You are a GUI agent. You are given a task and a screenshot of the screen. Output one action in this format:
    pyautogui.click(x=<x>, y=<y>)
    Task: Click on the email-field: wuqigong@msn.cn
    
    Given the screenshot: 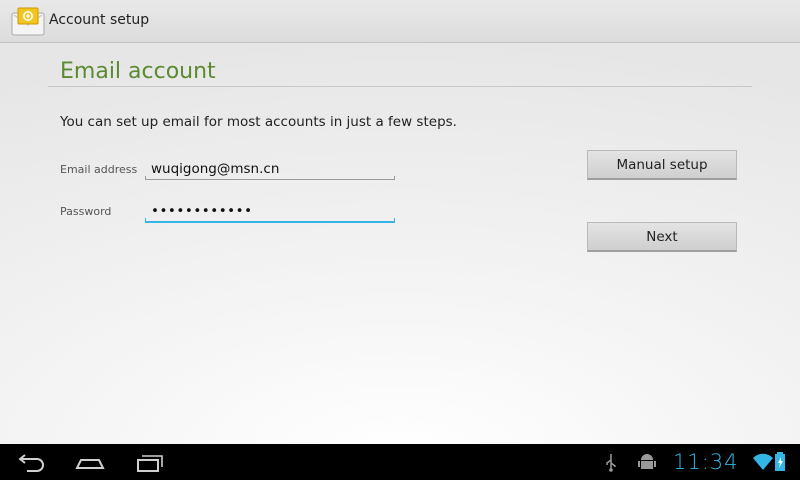 What is the action you would take?
    pyautogui.click(x=270, y=168)
    